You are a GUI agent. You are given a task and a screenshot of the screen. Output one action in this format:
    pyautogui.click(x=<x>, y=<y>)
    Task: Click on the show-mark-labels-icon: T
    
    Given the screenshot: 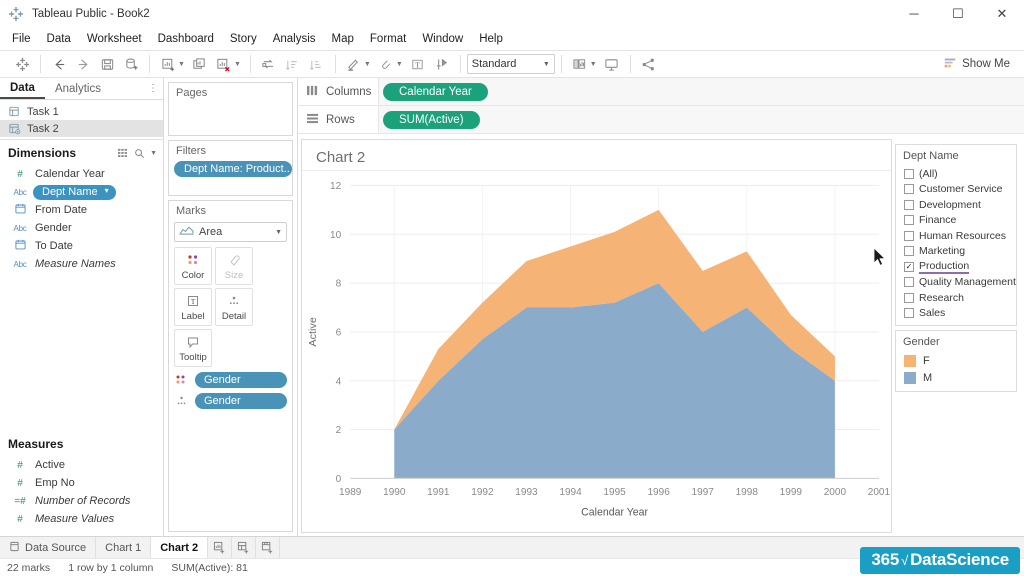 What is the action you would take?
    pyautogui.click(x=418, y=64)
    